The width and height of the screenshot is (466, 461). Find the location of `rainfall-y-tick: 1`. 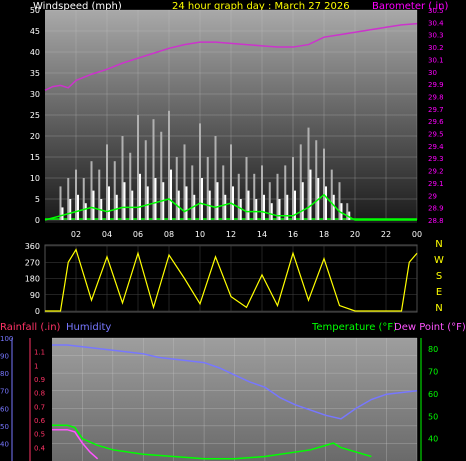

rainfall-y-tick: 1 is located at coordinates (36, 366).